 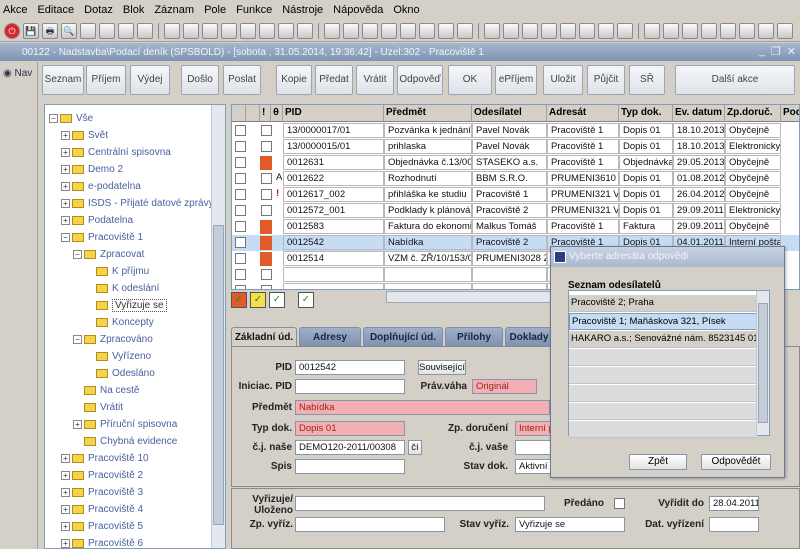 What do you see at coordinates (333, 178) in the screenshot?
I see `grid-cell-pid: 0012622` at bounding box center [333, 178].